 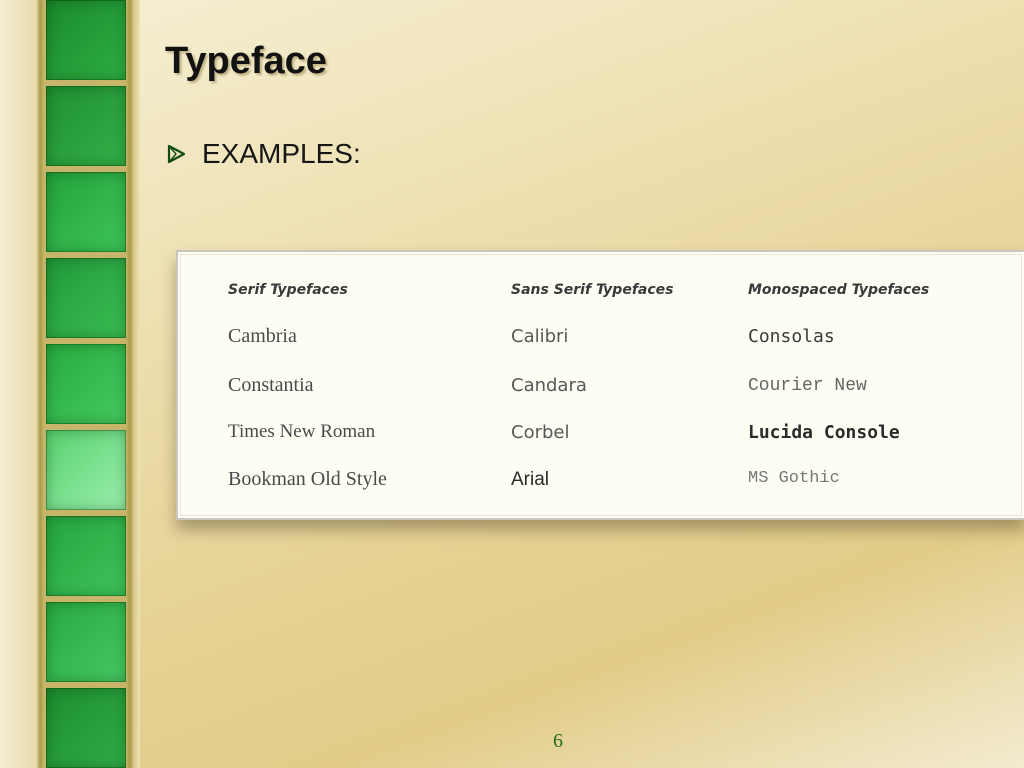 What do you see at coordinates (176, 154) in the screenshot?
I see `arrow-bullet-icon` at bounding box center [176, 154].